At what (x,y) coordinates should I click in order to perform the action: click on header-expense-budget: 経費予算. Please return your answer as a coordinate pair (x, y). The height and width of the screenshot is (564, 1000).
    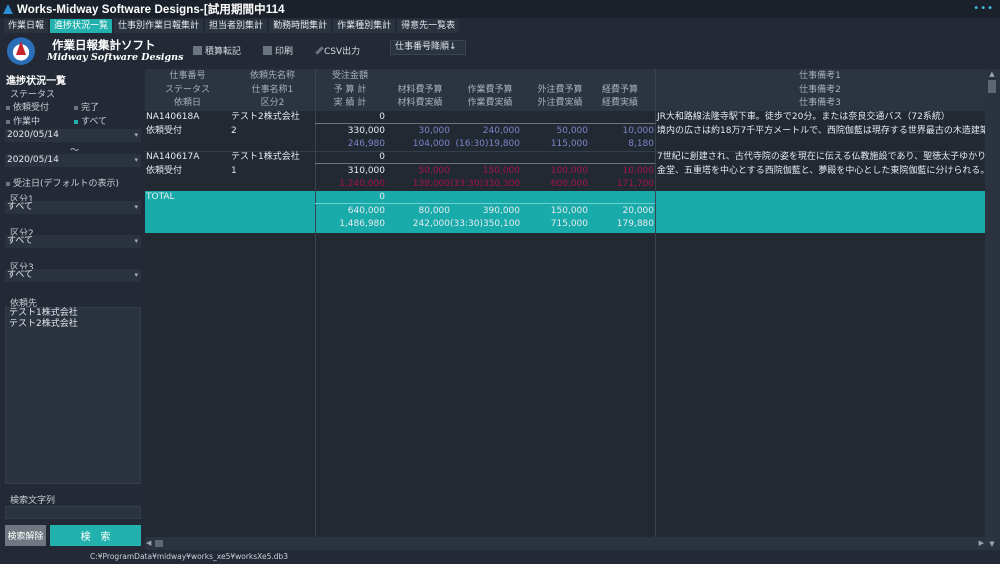
    Looking at the image, I should click on (620, 90).